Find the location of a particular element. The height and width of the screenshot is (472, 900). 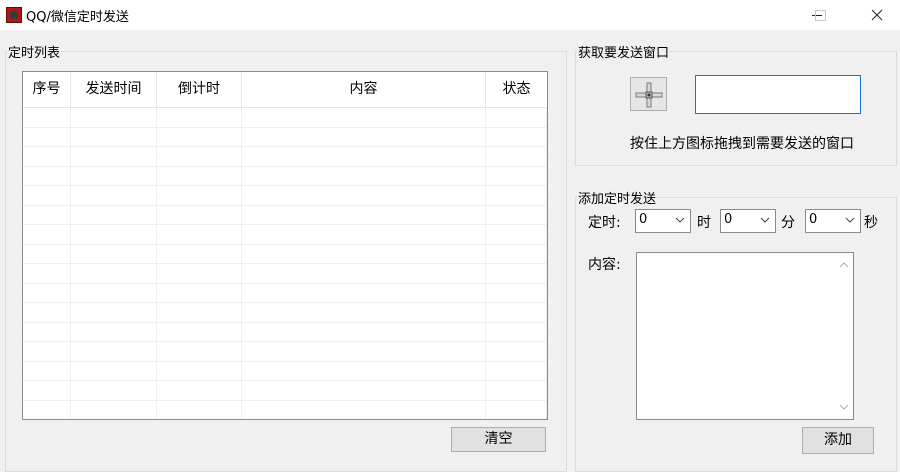

scroll-up-icon is located at coordinates (844, 265).